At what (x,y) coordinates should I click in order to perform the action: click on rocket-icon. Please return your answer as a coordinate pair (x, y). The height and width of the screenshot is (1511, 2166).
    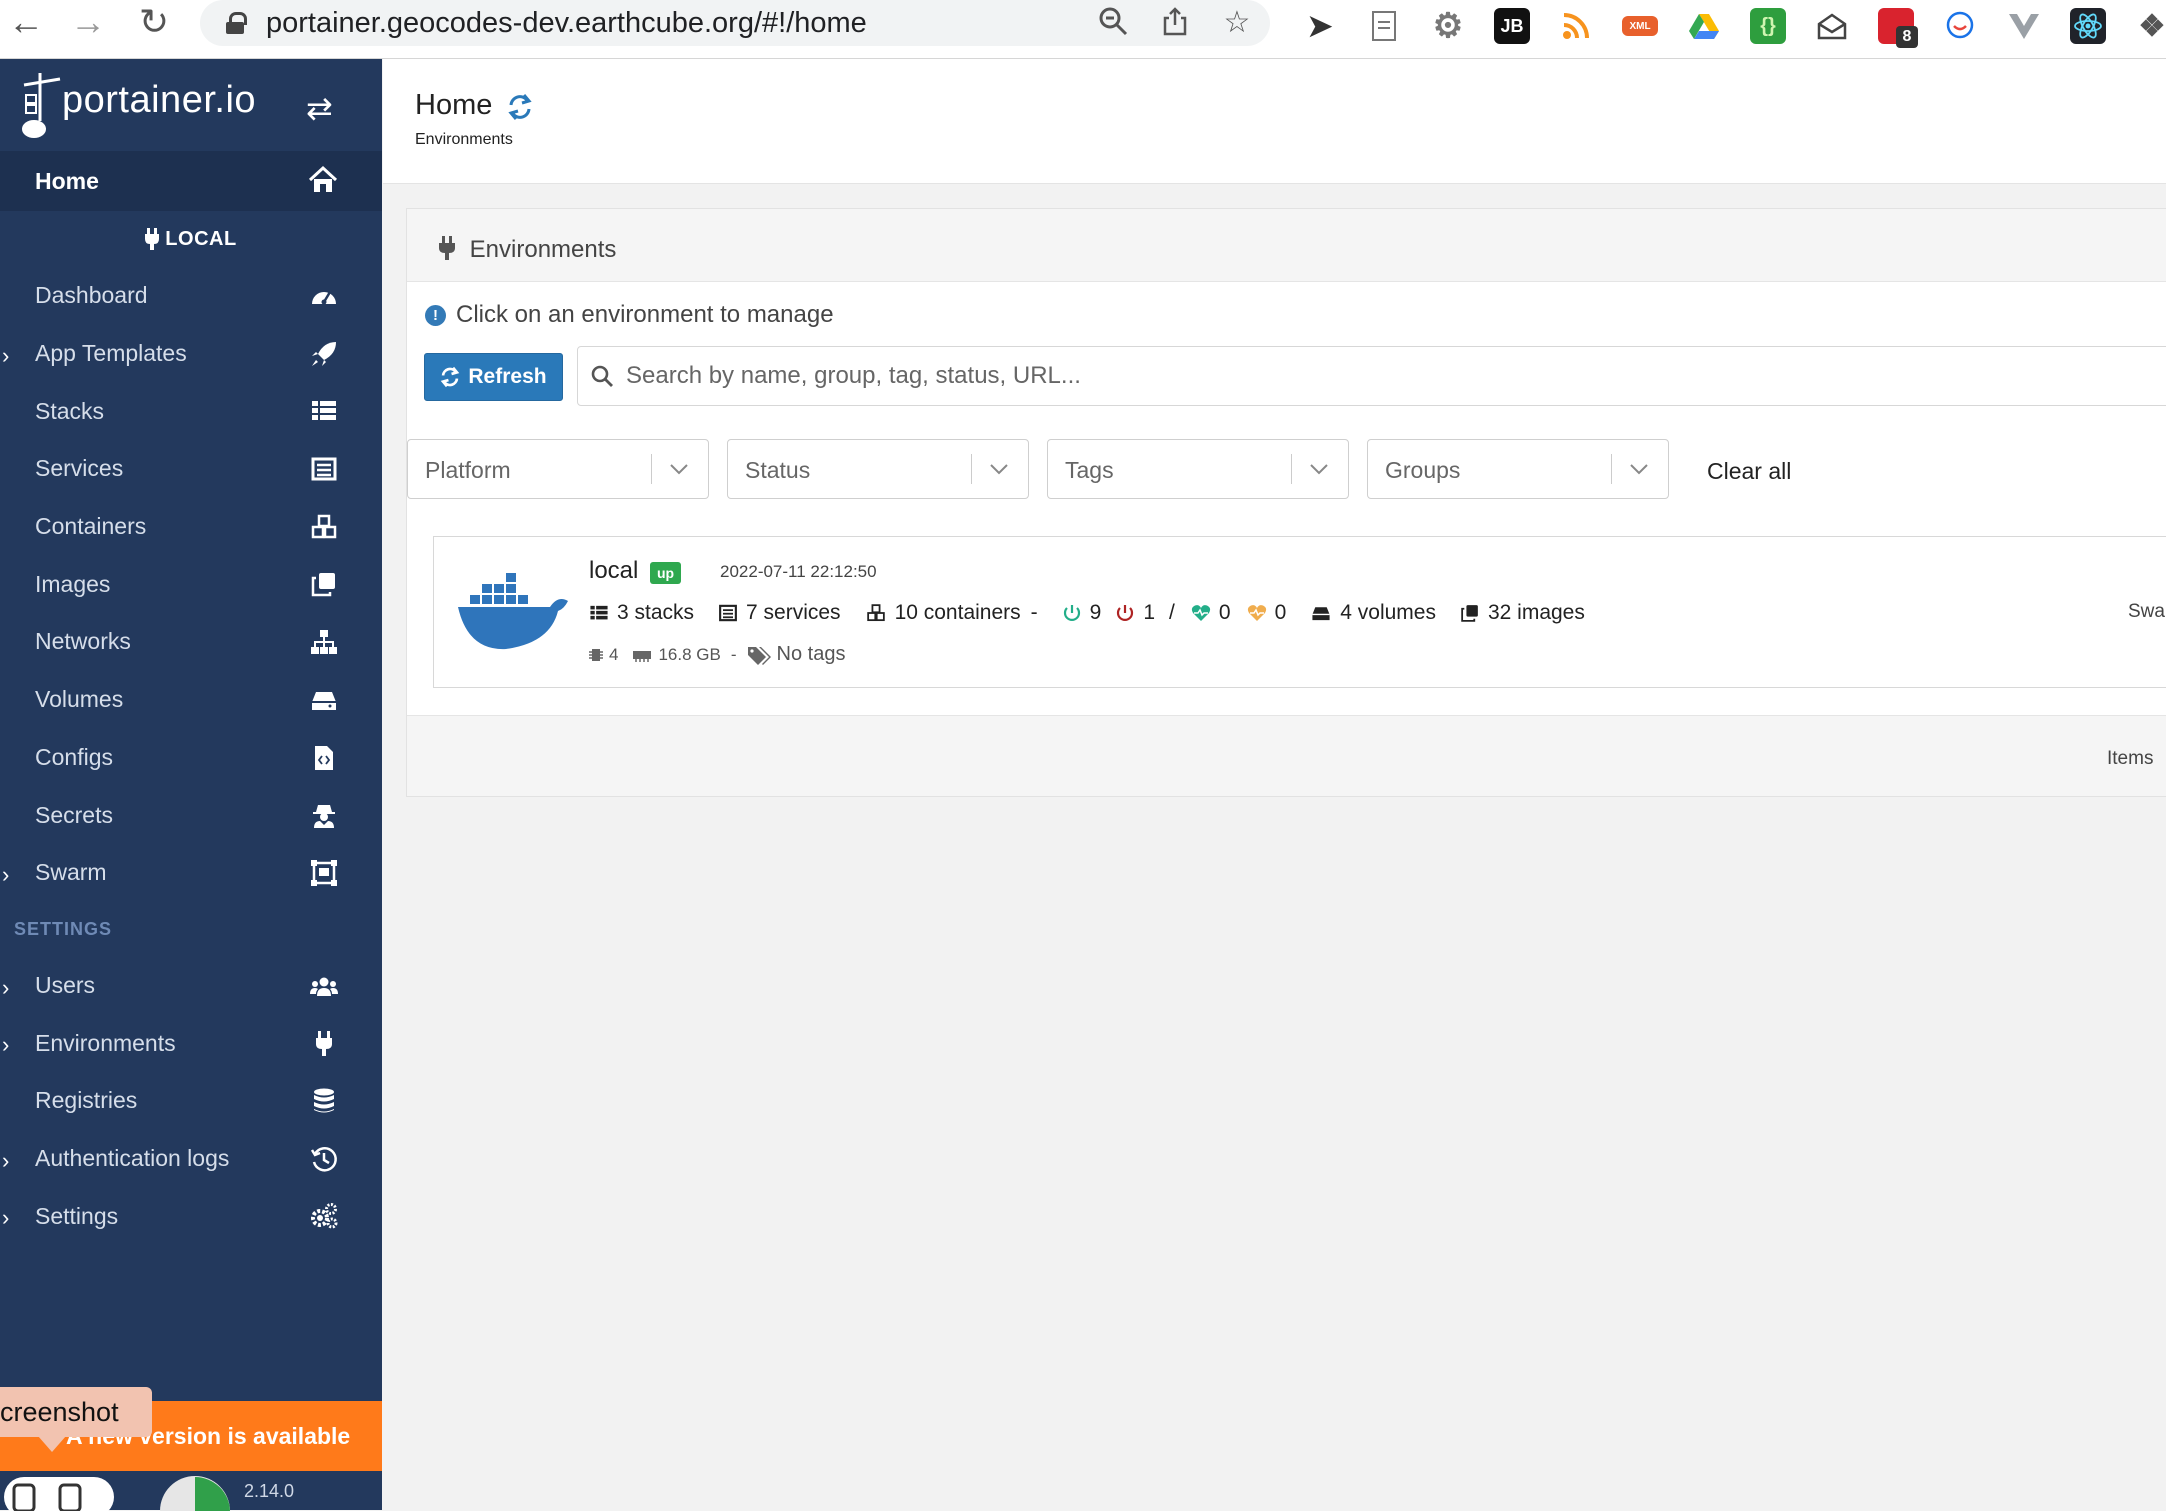
    Looking at the image, I should click on (324, 353).